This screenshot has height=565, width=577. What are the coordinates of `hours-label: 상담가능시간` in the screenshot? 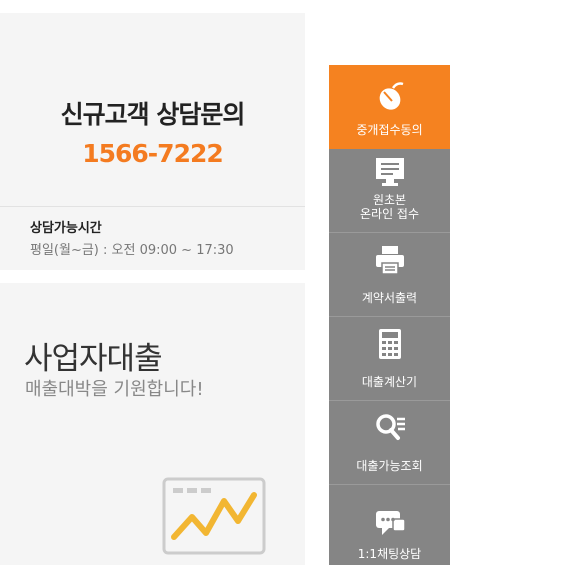 It's located at (66, 228).